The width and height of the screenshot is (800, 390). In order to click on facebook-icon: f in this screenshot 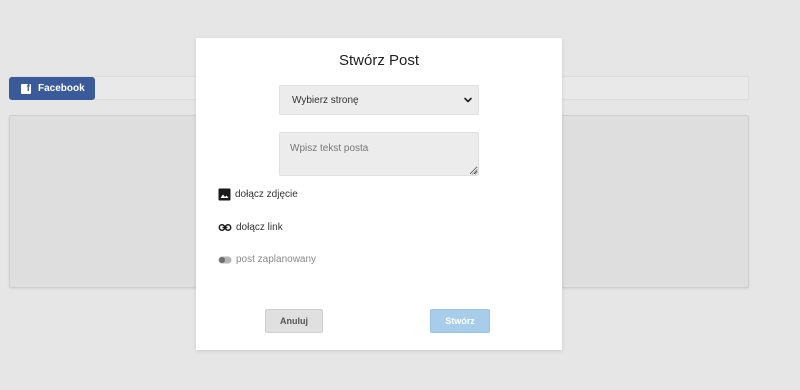, I will do `click(26, 88)`.